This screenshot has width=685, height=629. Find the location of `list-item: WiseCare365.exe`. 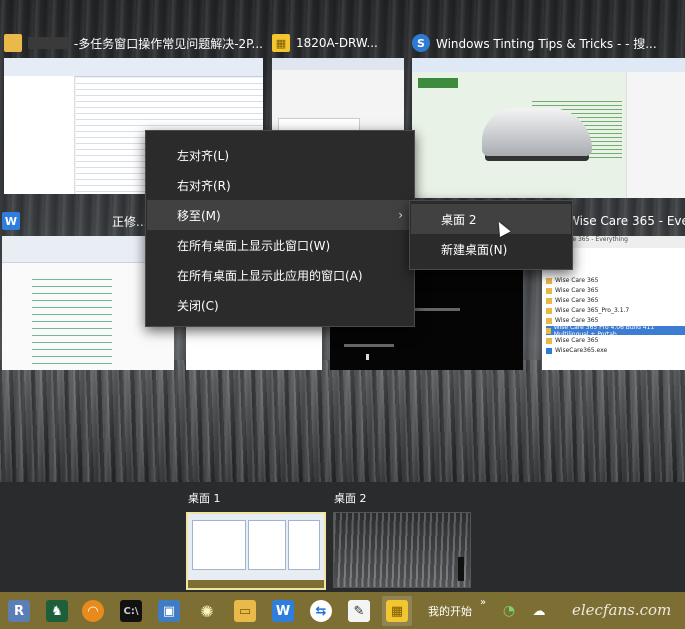

list-item: WiseCare365.exe is located at coordinates (576, 350).